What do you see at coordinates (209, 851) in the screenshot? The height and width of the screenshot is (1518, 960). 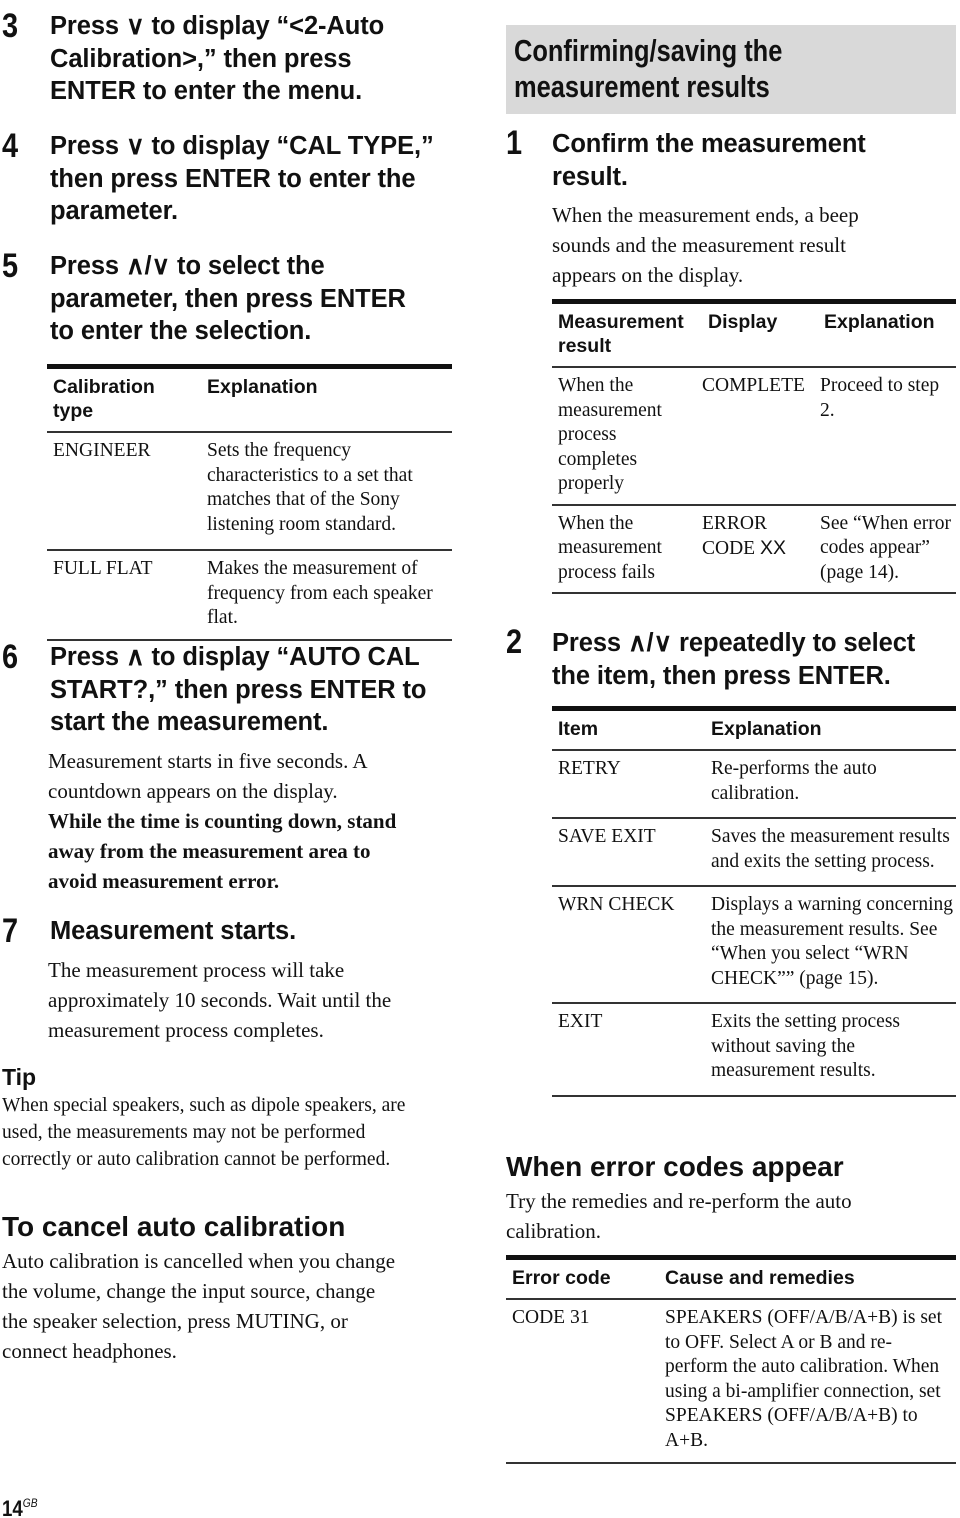 I see `warning-text: away from the measurement area to` at bounding box center [209, 851].